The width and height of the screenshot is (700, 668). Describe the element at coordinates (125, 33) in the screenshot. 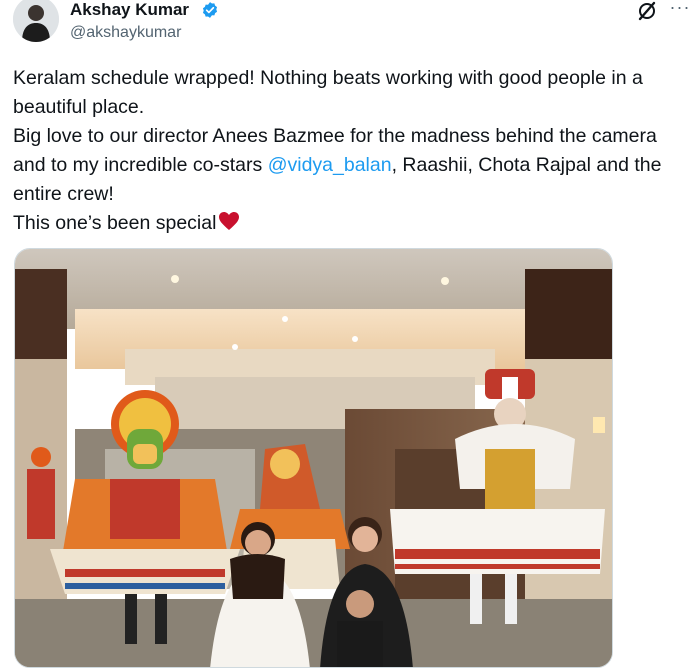

I see `author-handle: @akshaykumar` at that location.